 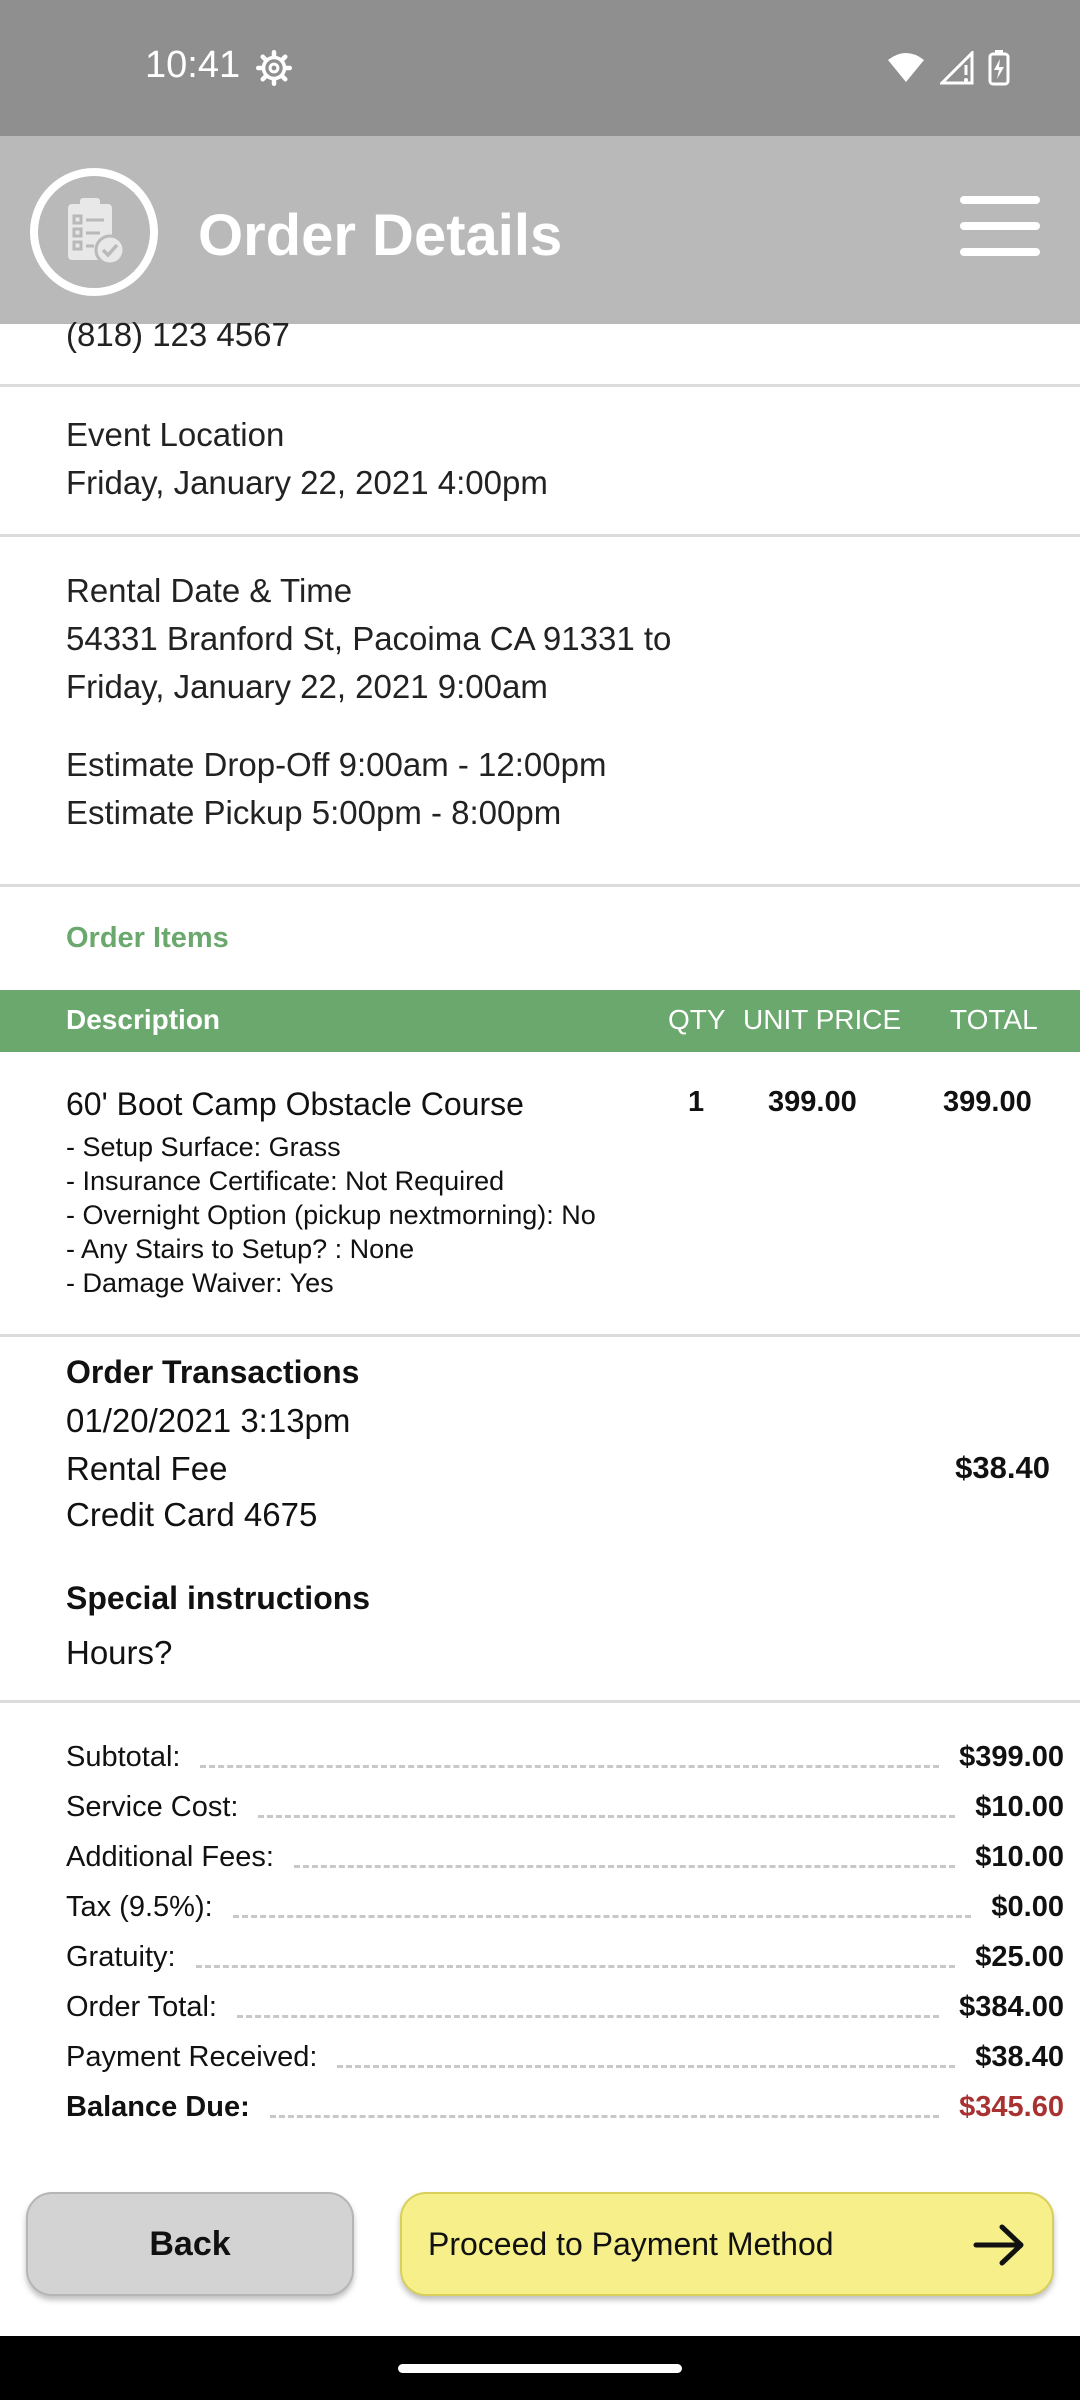 I want to click on rental-dropoff: Estimate Drop-Off 9:00am - 12:00pm, so click(x=336, y=764).